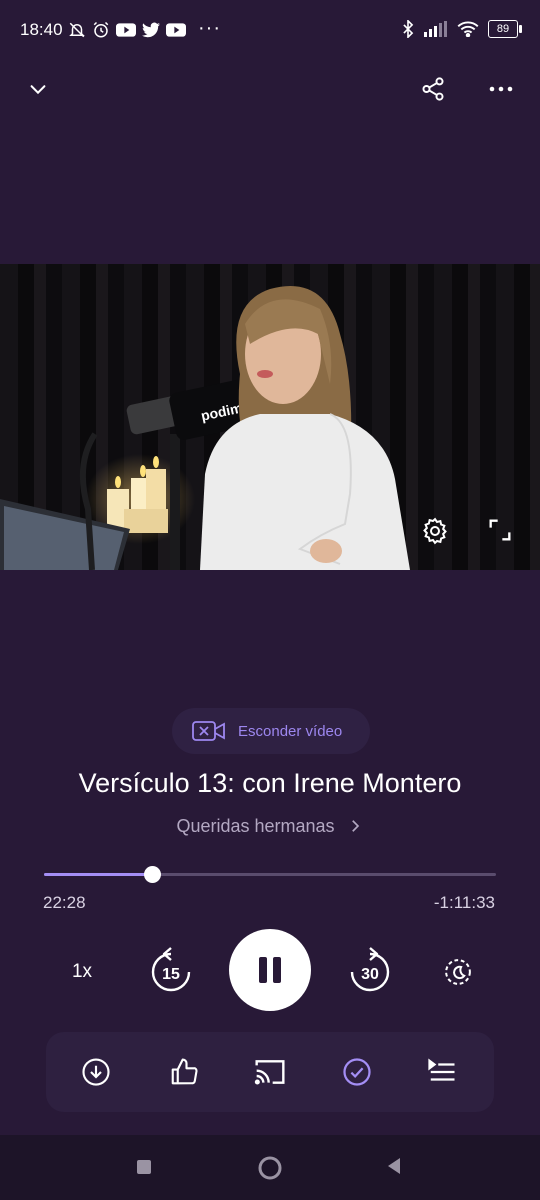  I want to click on more-horizontal-icon, so click(501, 89).